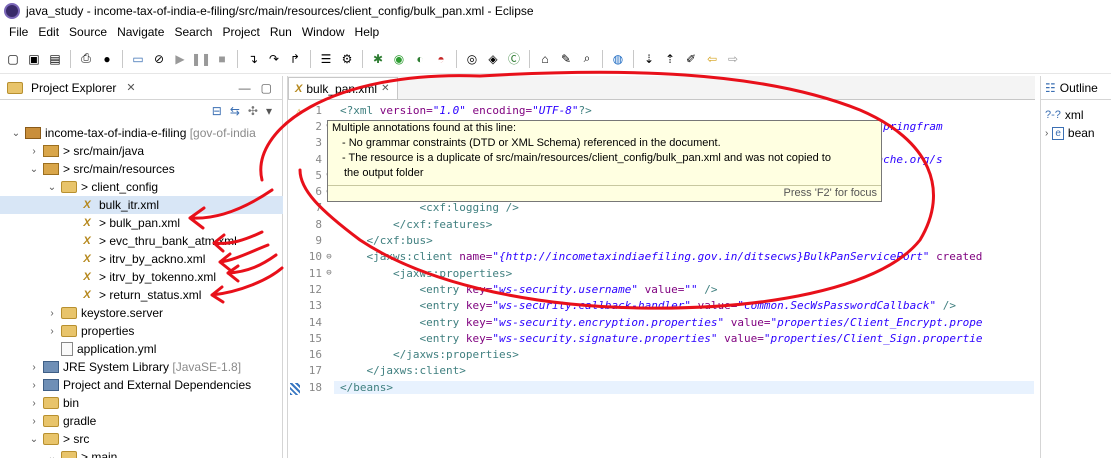  I want to click on new-java-project-icon: ◎, so click(472, 59).